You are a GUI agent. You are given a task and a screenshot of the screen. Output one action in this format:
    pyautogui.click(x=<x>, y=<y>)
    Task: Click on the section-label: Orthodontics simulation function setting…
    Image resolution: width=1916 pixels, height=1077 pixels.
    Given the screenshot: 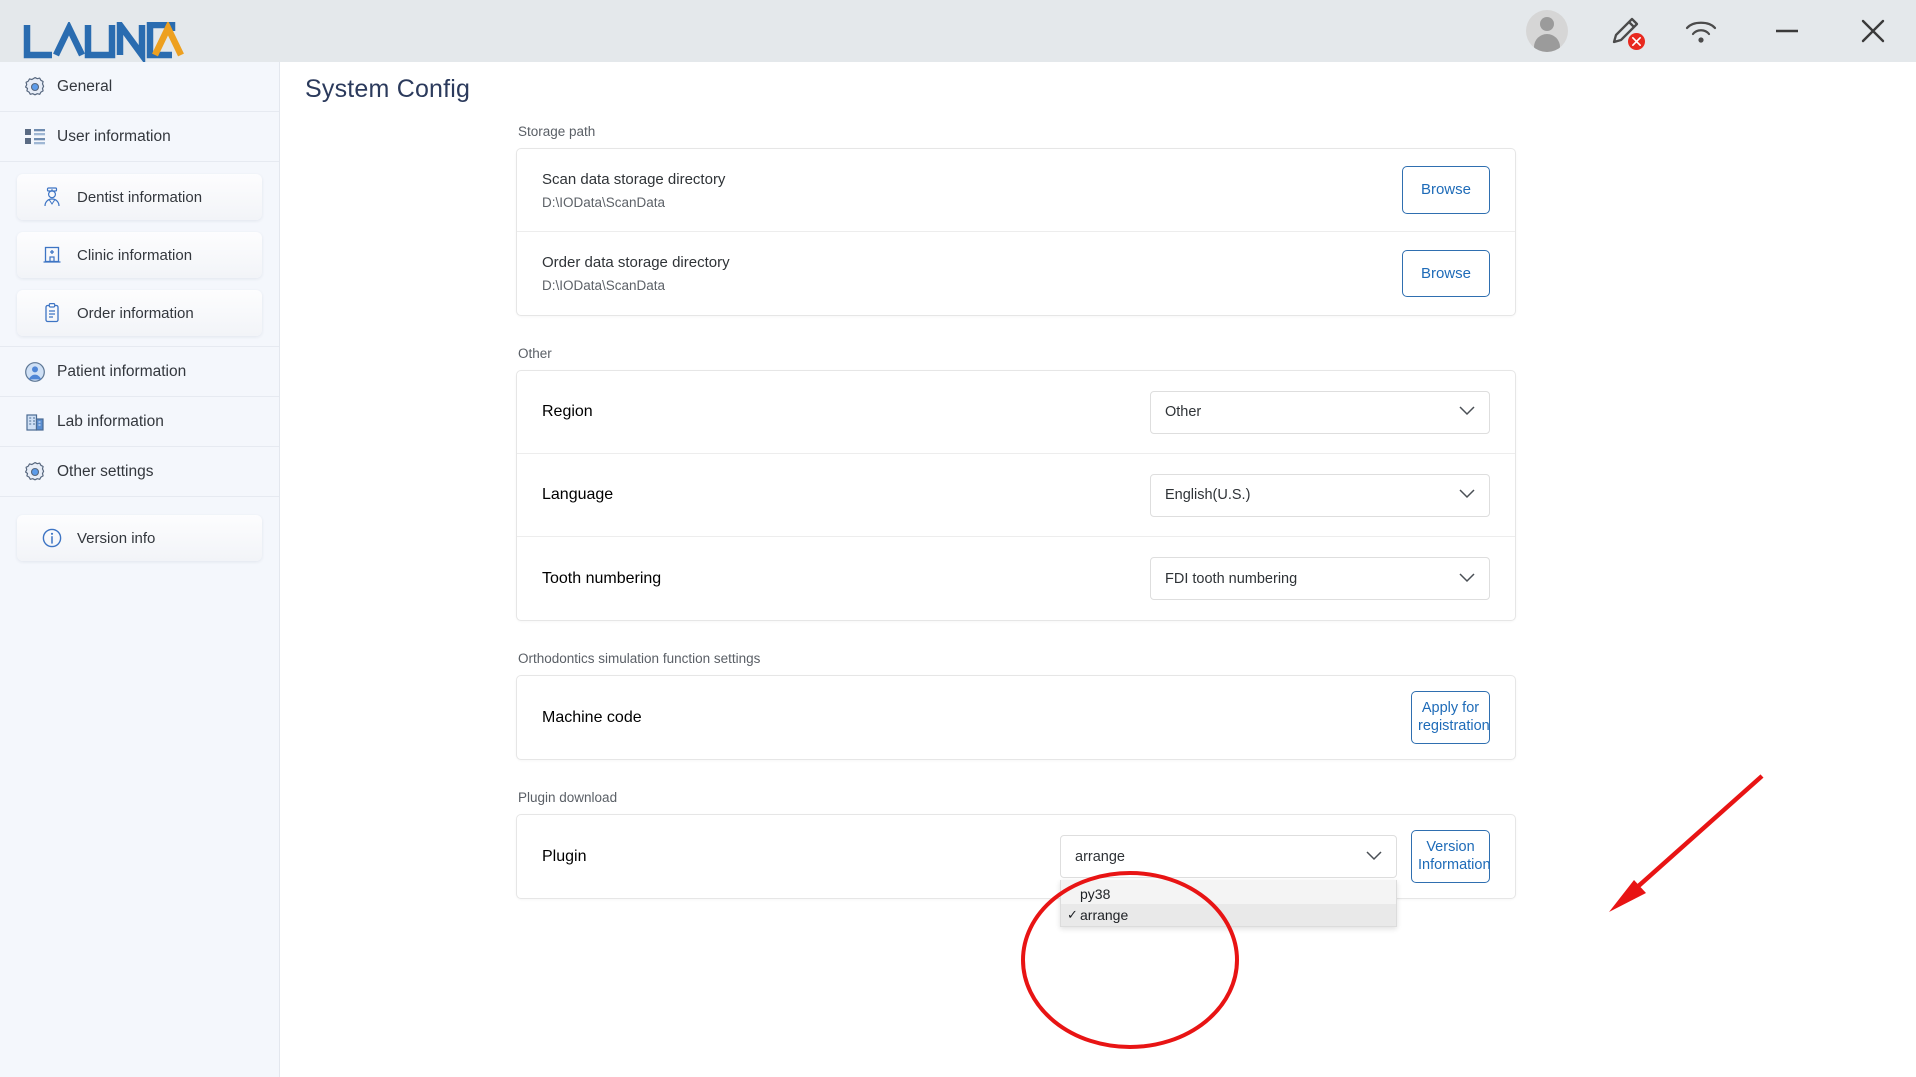 What is the action you would take?
    pyautogui.click(x=639, y=658)
    